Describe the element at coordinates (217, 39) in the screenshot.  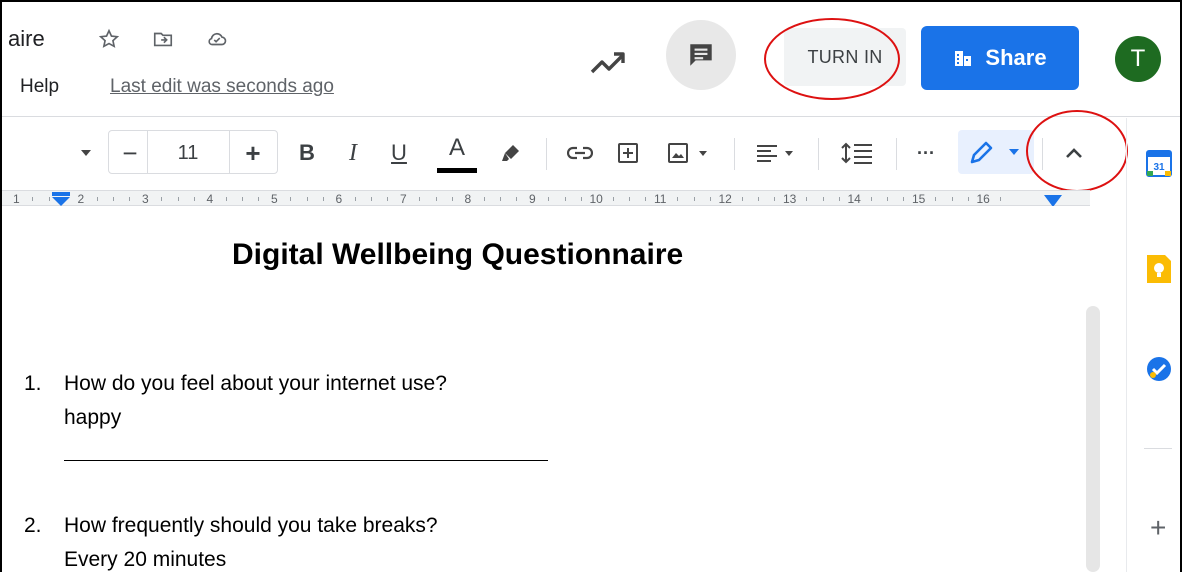
I see `cloud-saved-icon` at that location.